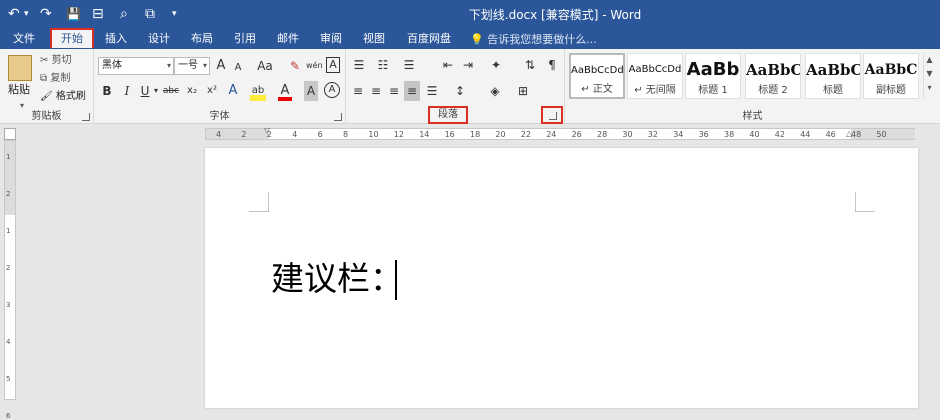 This screenshot has height=420, width=940. I want to click on multilevel-list-icon: ☰, so click(409, 65).